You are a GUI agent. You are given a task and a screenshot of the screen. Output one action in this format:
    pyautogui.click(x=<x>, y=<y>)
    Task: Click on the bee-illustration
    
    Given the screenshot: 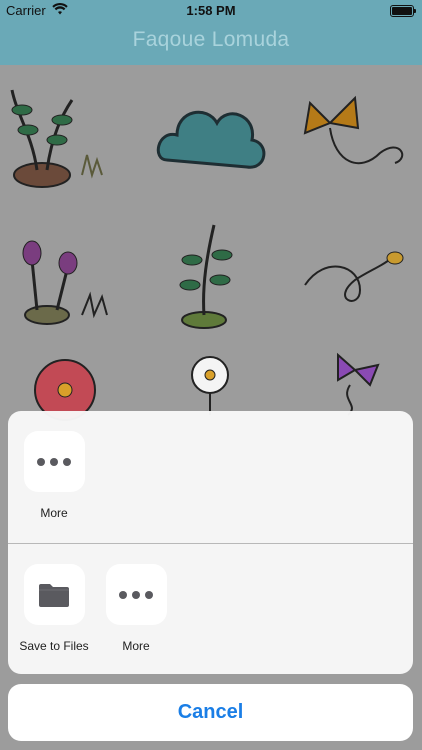 What is the action you would take?
    pyautogui.click(x=360, y=285)
    